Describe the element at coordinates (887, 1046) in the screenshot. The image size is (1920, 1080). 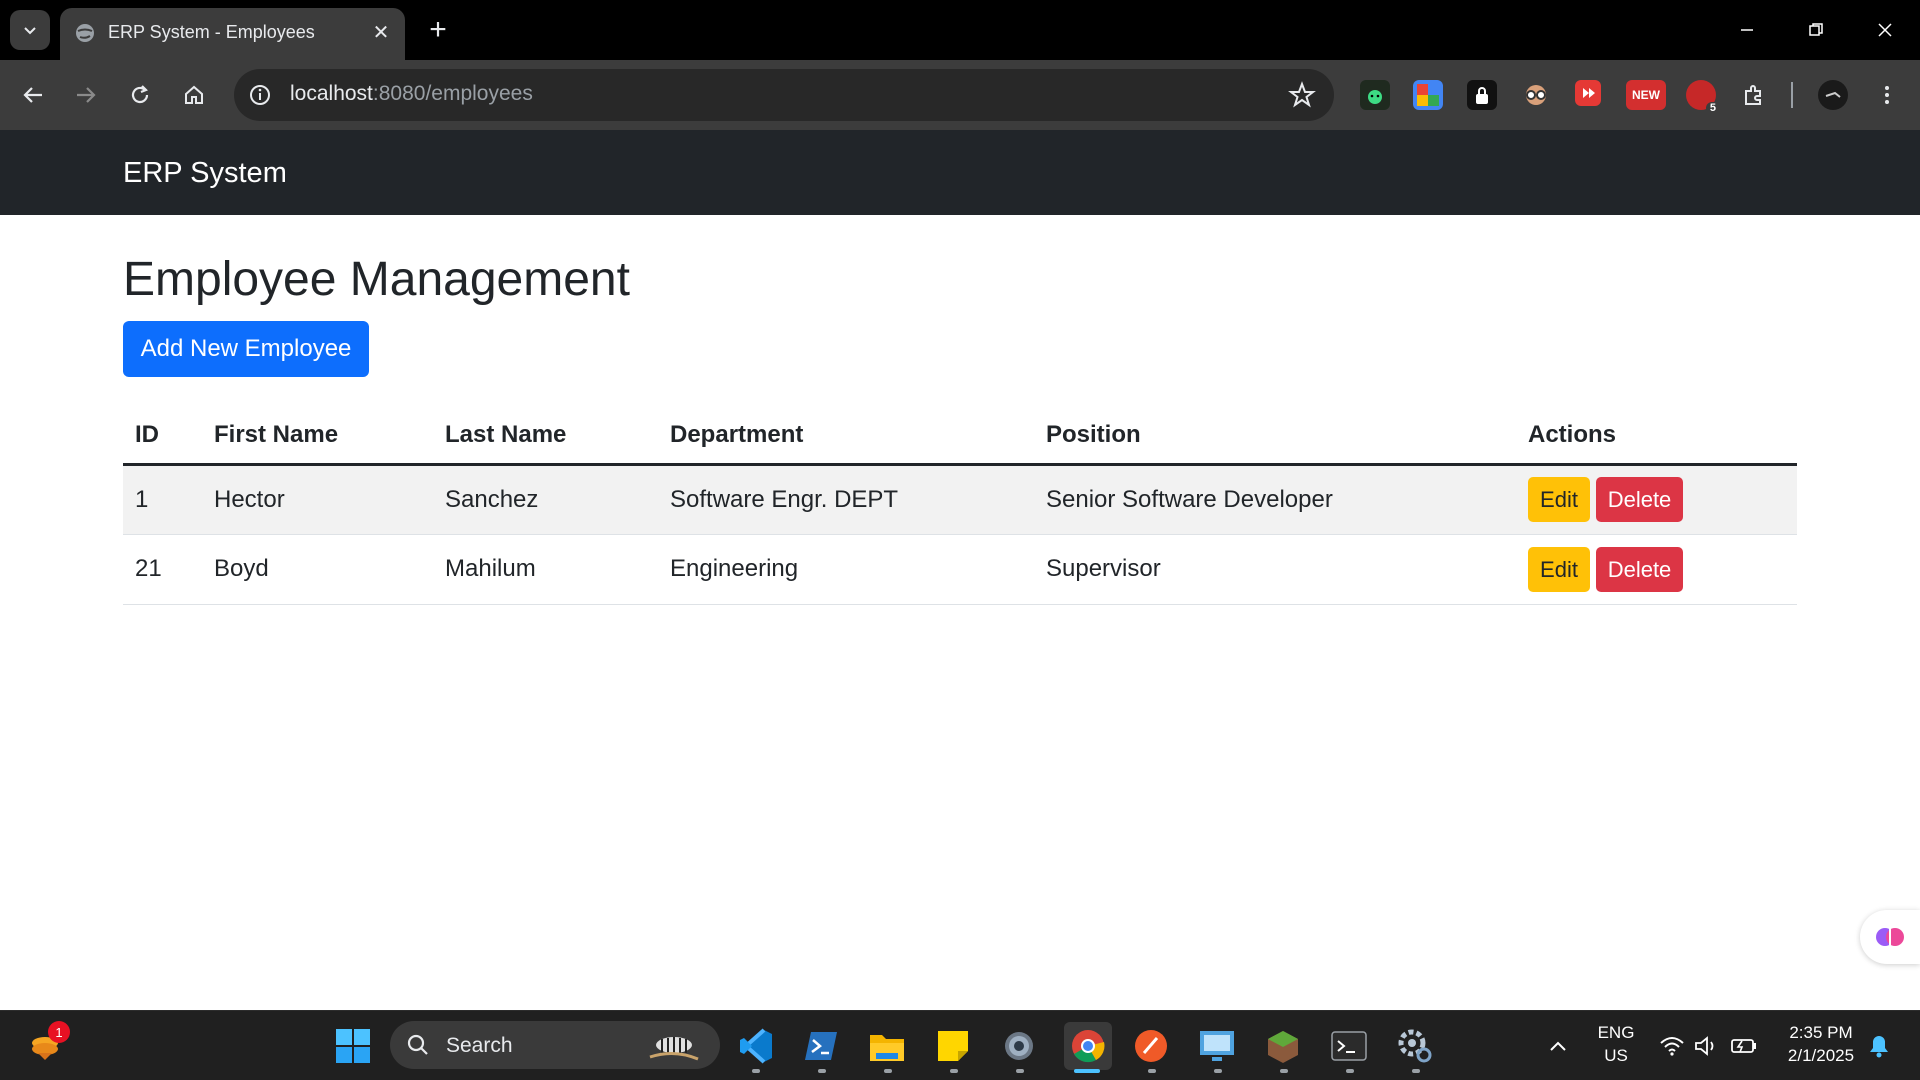
I see `file-explorer-icon` at that location.